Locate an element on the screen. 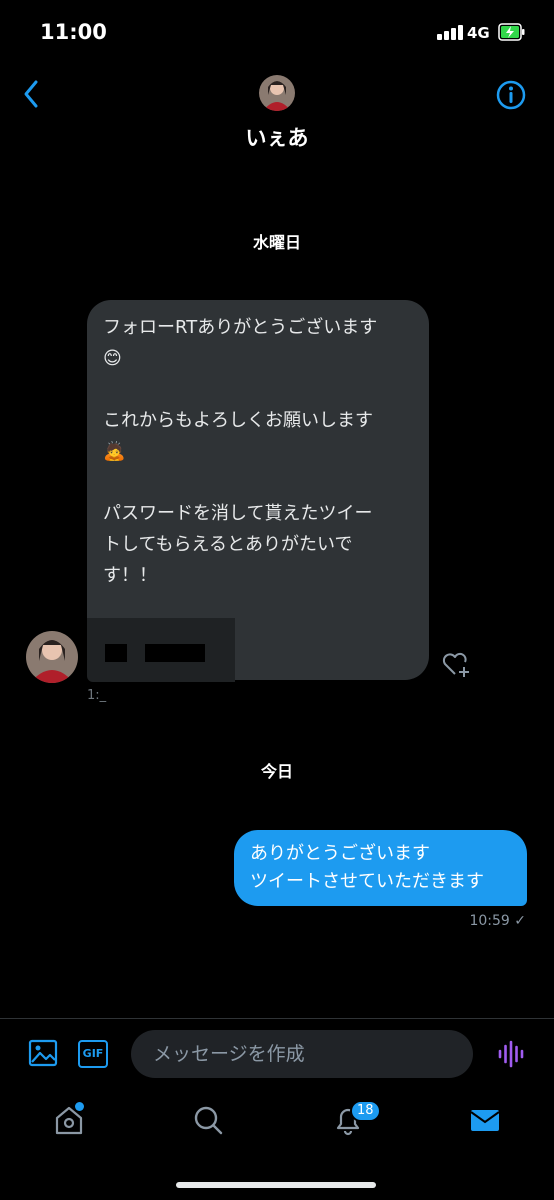 The image size is (554, 1200). image-icon is located at coordinates (43, 1053).